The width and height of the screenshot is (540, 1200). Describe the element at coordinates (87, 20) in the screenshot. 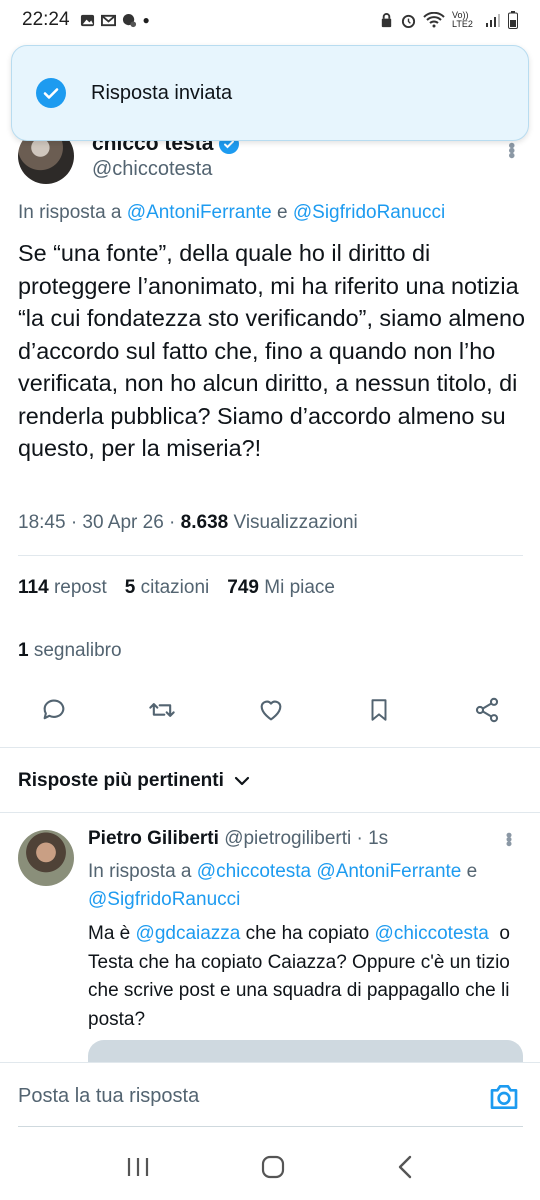

I see `gallery-icon` at that location.